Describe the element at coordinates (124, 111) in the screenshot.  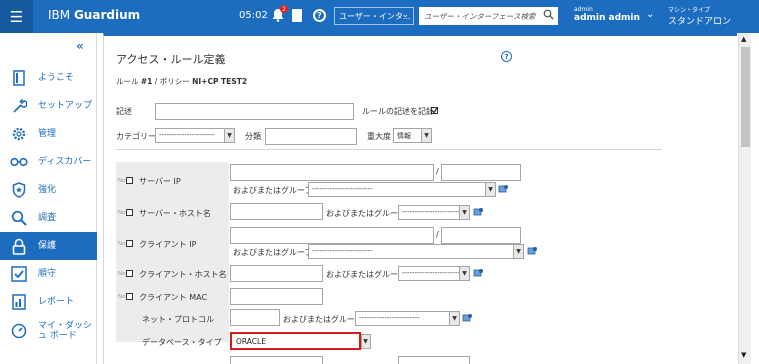
I see `description-label: 記述` at that location.